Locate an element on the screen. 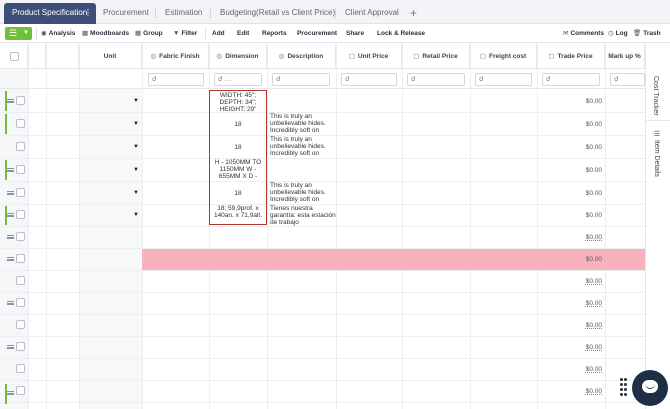 The height and width of the screenshot is (409, 670). procurement-button: Procurement is located at coordinates (317, 33).